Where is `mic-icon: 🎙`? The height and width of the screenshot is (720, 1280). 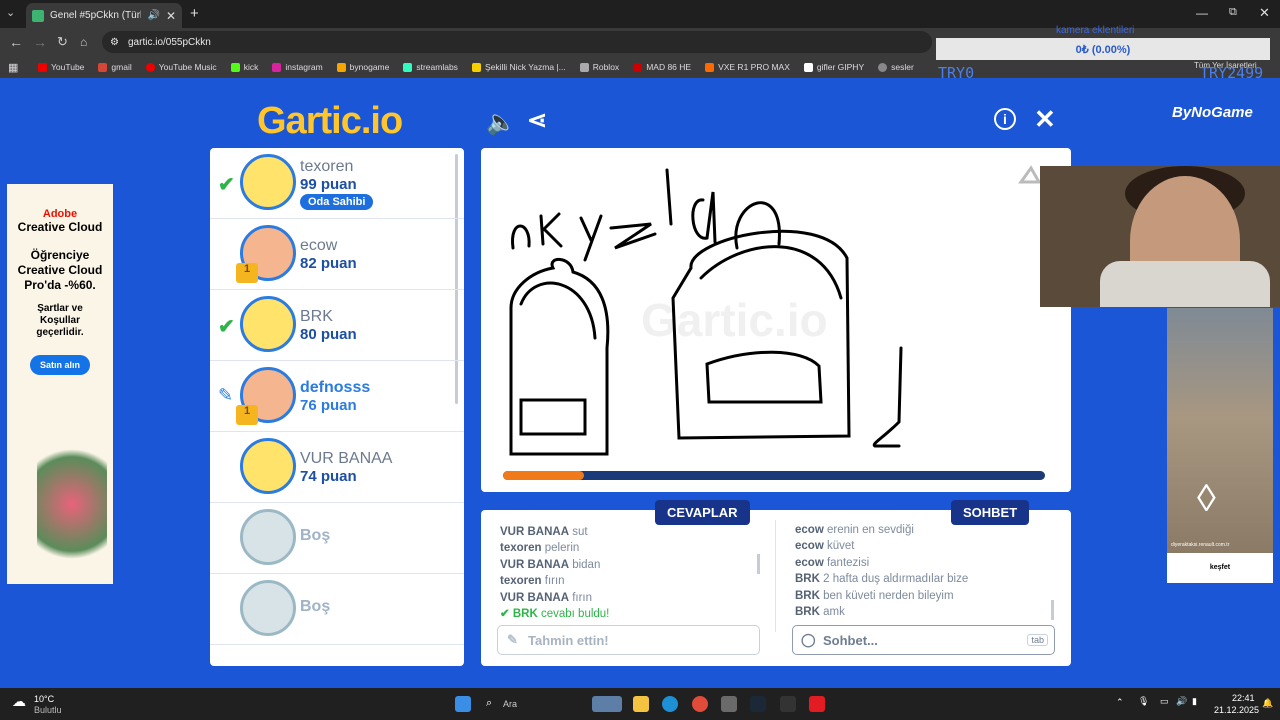
mic-icon: 🎙 is located at coordinates (1143, 701).